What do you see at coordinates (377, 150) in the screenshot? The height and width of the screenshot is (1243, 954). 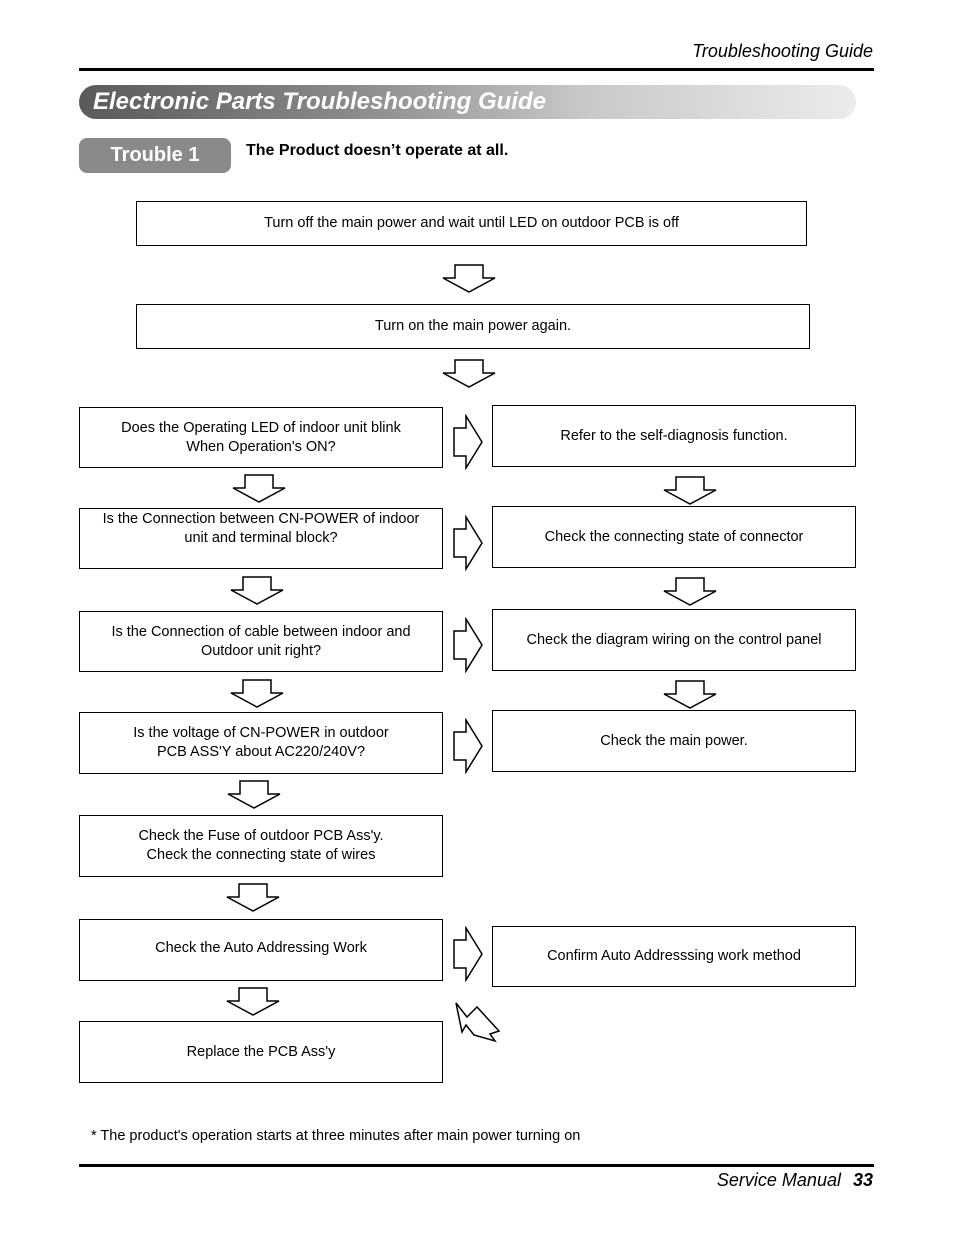 I see `trouble-title: The Product doesn’t operate at all.` at bounding box center [377, 150].